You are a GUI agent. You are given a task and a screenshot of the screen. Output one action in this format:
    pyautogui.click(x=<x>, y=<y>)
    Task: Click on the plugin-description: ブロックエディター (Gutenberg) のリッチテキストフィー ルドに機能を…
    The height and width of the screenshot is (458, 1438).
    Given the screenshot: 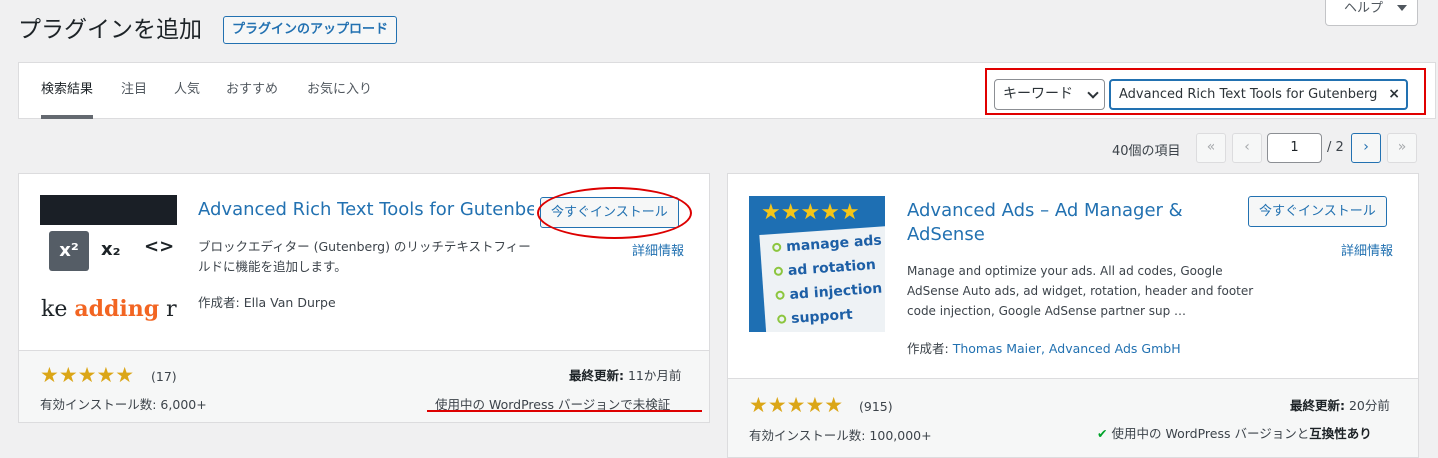 What is the action you would take?
    pyautogui.click(x=408, y=257)
    